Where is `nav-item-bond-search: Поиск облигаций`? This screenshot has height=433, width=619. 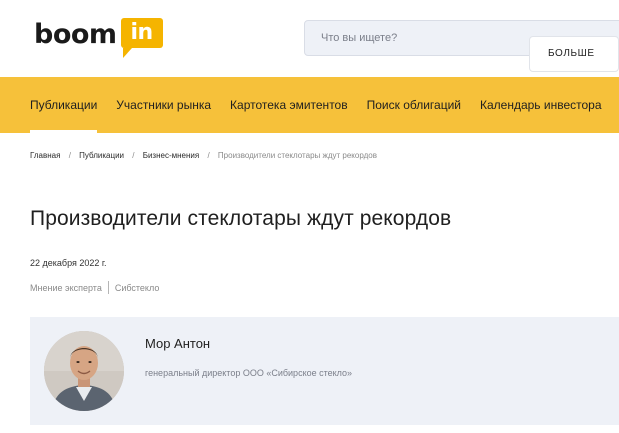 nav-item-bond-search: Поиск облигаций is located at coordinates (414, 105).